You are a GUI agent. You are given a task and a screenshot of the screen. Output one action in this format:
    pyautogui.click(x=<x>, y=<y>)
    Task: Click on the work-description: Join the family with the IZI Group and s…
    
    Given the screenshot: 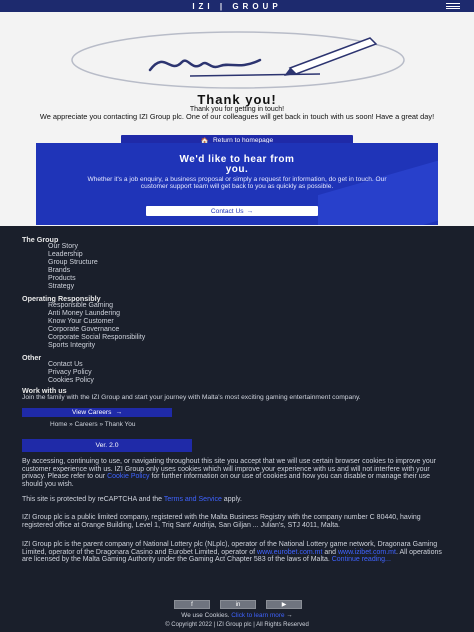 What is the action you would take?
    pyautogui.click(x=191, y=397)
    